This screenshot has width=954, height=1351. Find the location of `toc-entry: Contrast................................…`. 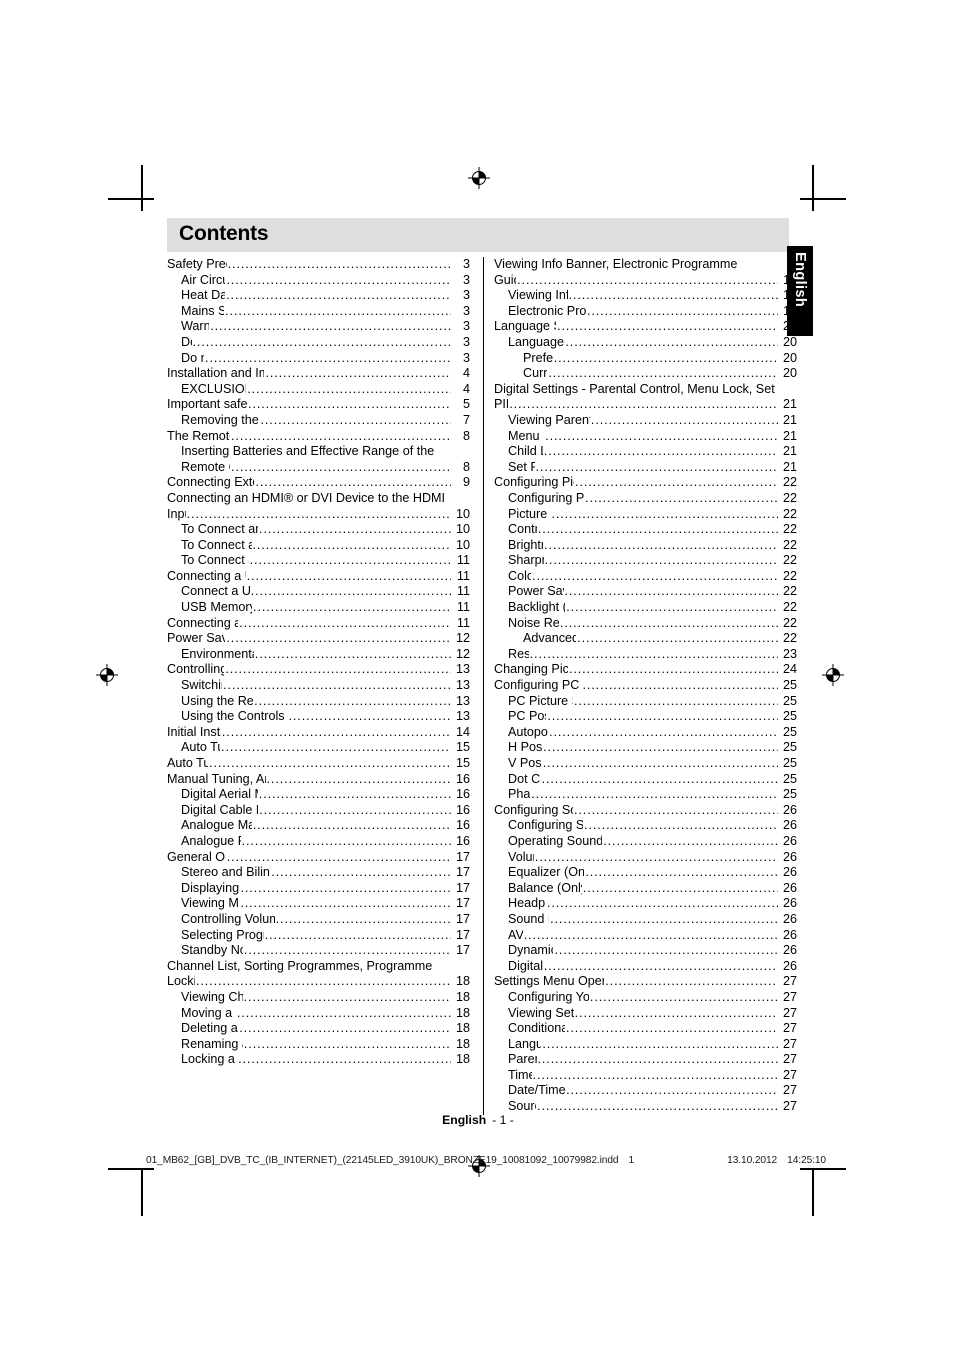

toc-entry: Contrast................................… is located at coordinates (645, 530).